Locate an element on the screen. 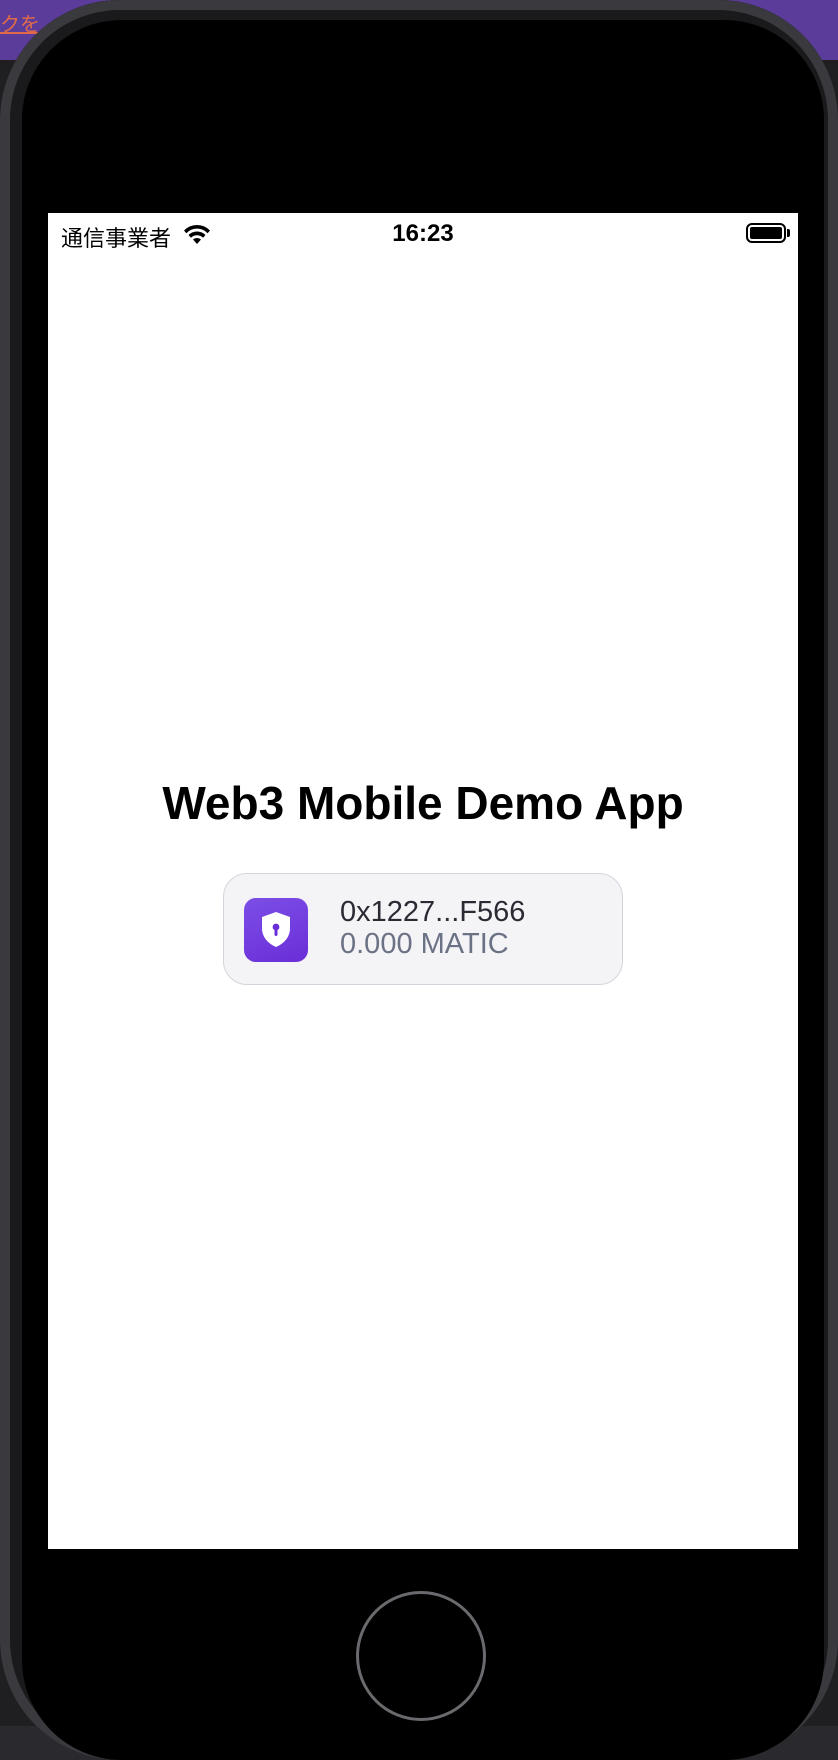  battery-level-fill is located at coordinates (766, 233).